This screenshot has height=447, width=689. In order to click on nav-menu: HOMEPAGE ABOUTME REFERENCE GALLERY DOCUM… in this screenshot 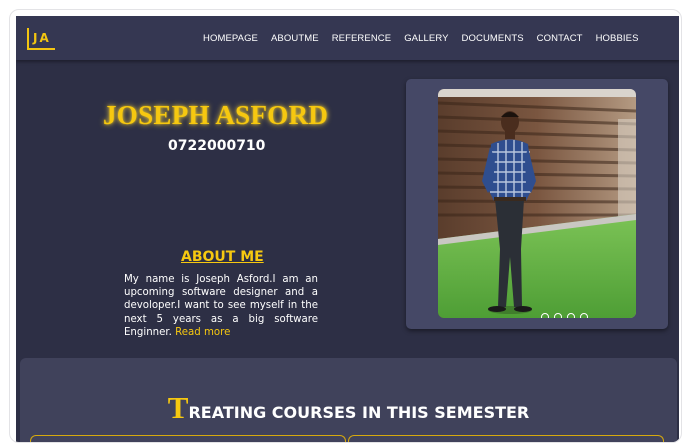, I will do `click(421, 38)`.